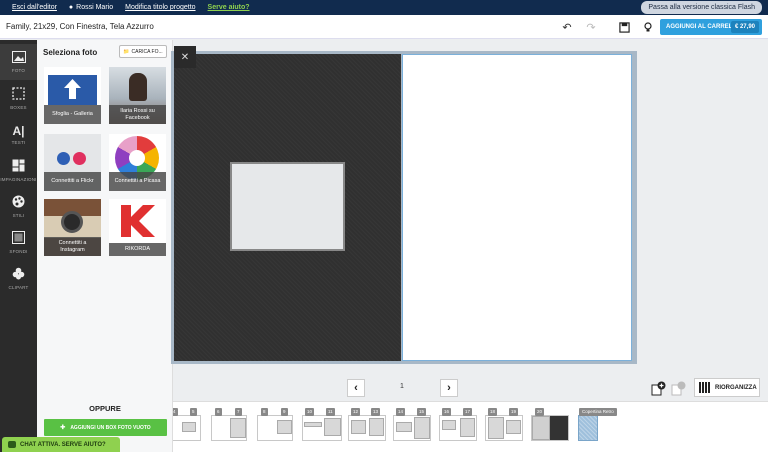  Describe the element at coordinates (34, 7) in the screenshot. I see `exit-editor-link: Esci dall'editor` at that location.